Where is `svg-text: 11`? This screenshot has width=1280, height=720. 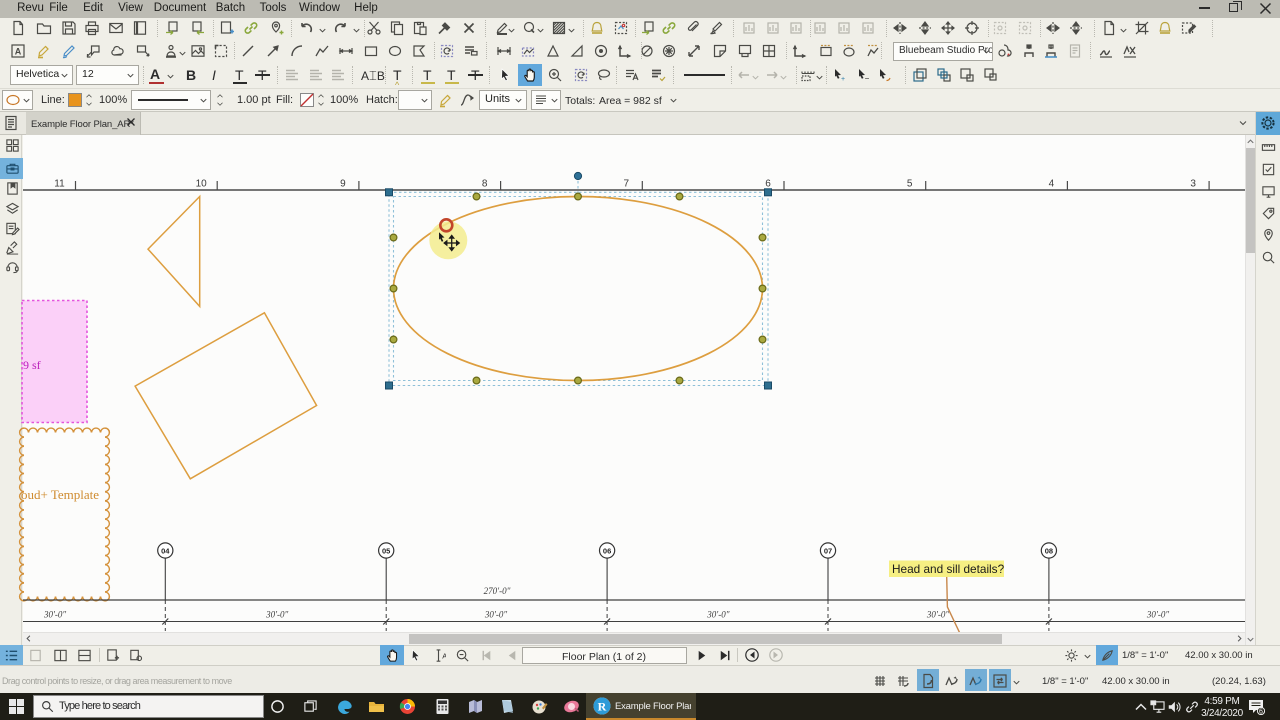 svg-text: 11 is located at coordinates (59, 184).